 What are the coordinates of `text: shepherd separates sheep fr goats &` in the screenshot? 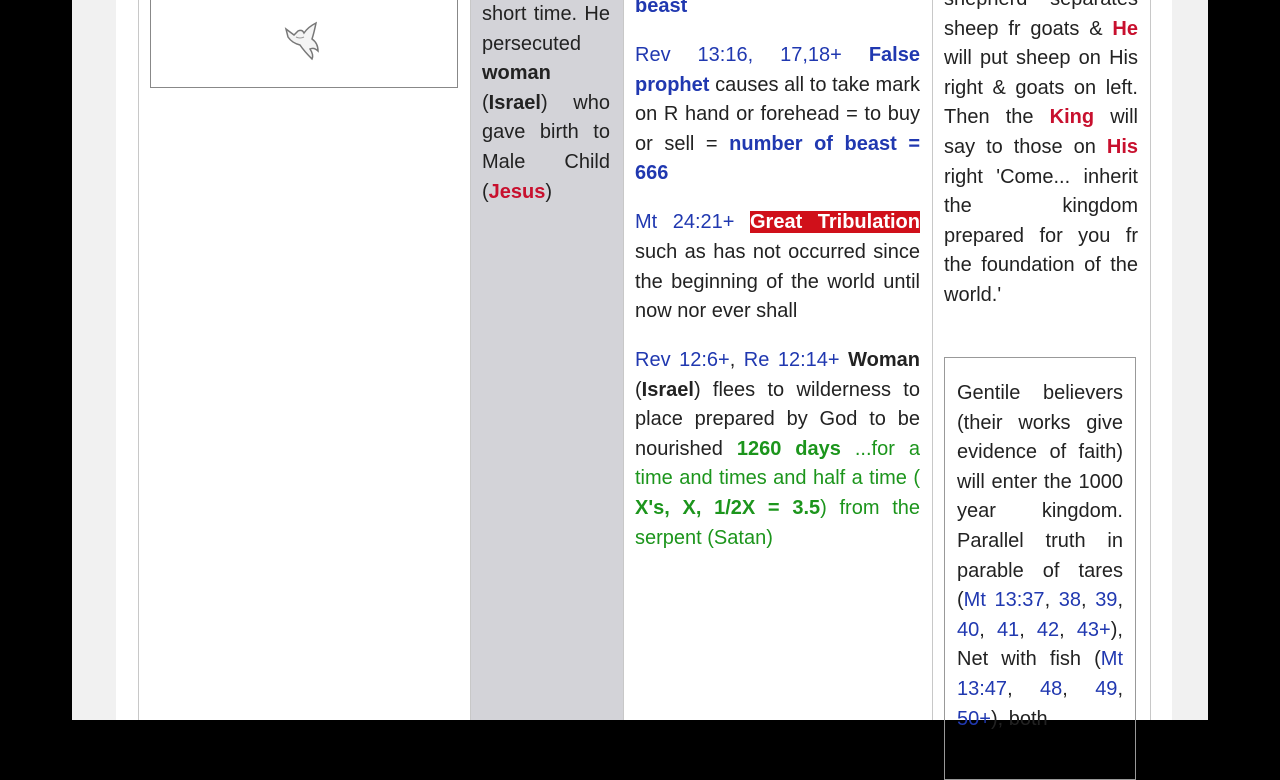 It's located at (1041, 20).